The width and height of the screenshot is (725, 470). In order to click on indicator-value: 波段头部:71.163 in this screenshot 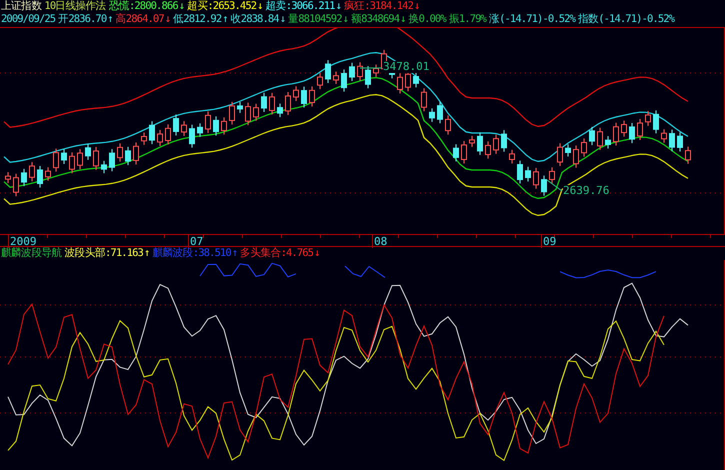, I will do `click(103, 253)`.